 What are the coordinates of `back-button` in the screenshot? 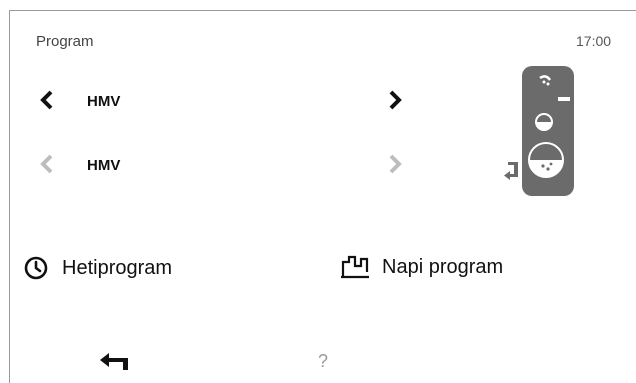 It's located at (115, 362).